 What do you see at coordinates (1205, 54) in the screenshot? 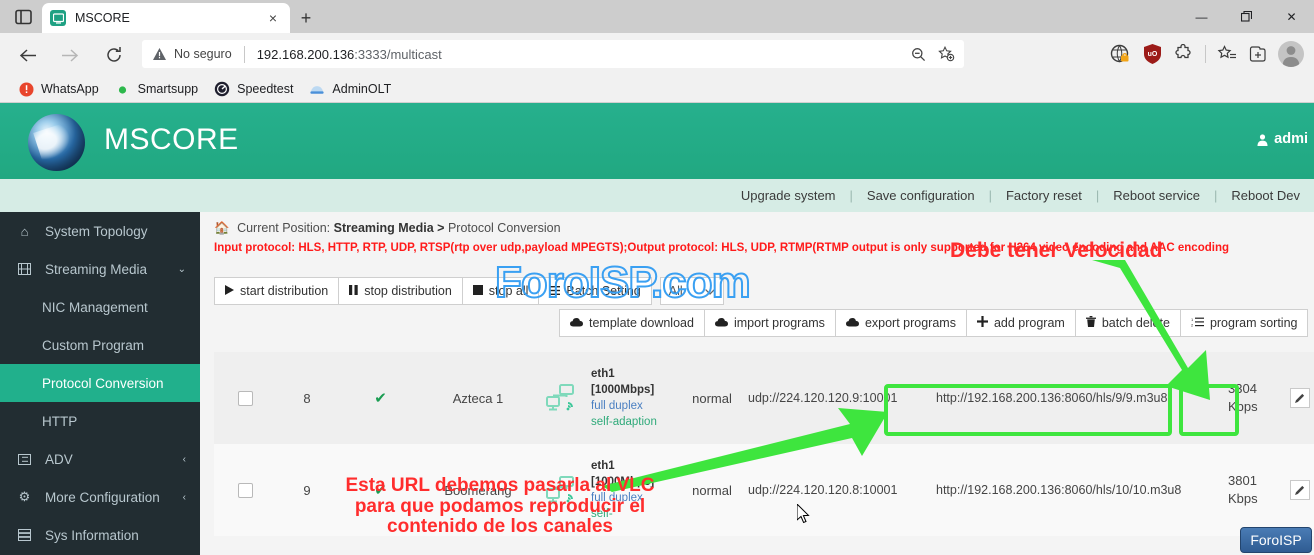
I see `toolbar-divider` at bounding box center [1205, 54].